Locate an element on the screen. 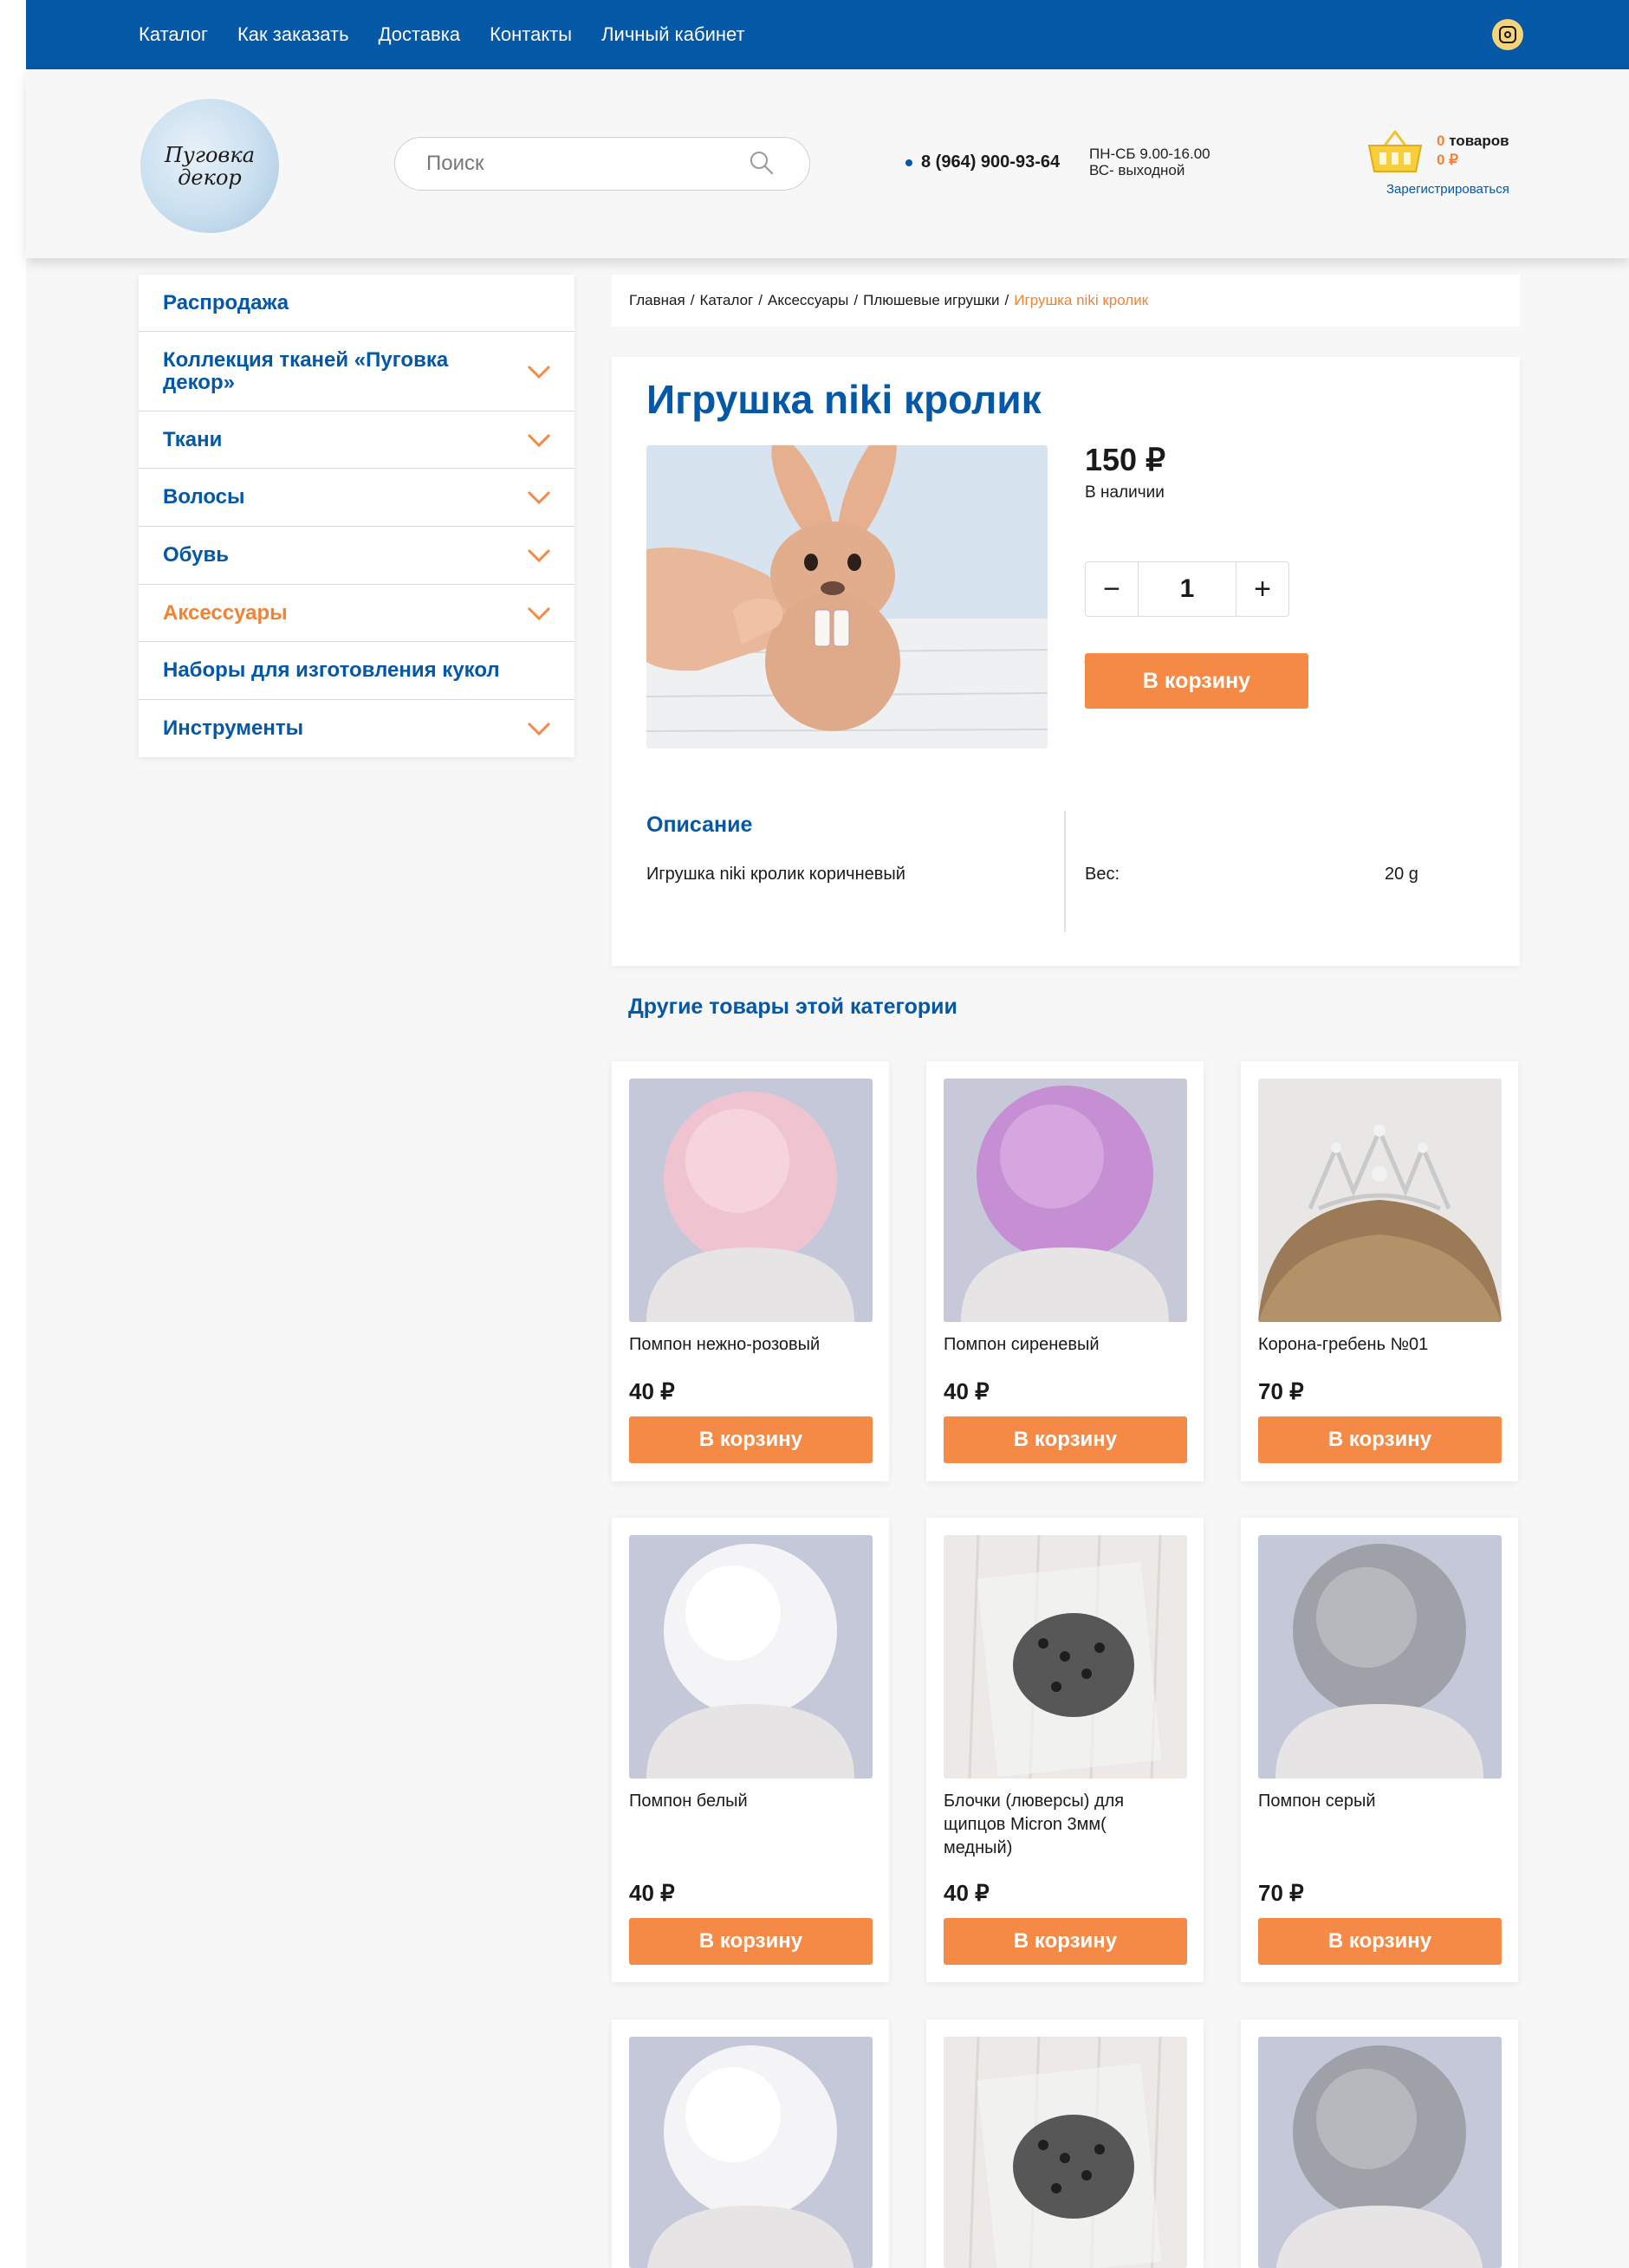 Image resolution: width=1629 pixels, height=2268 pixels. phone-bullet-icon is located at coordinates (908, 162).